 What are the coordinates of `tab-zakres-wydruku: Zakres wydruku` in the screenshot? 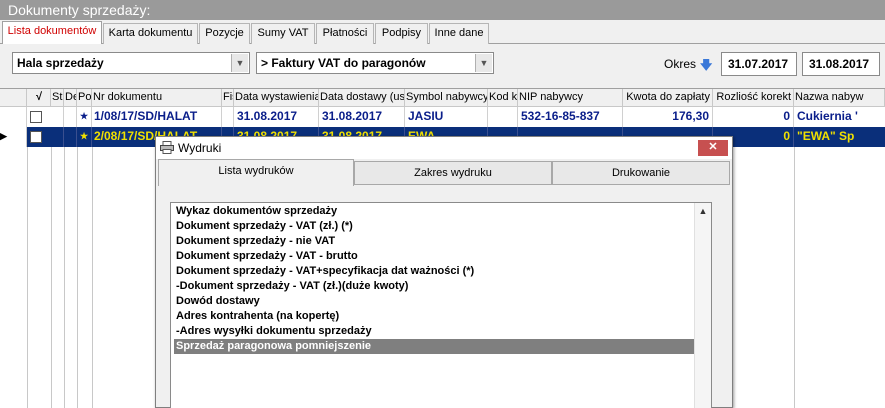 It's located at (453, 173).